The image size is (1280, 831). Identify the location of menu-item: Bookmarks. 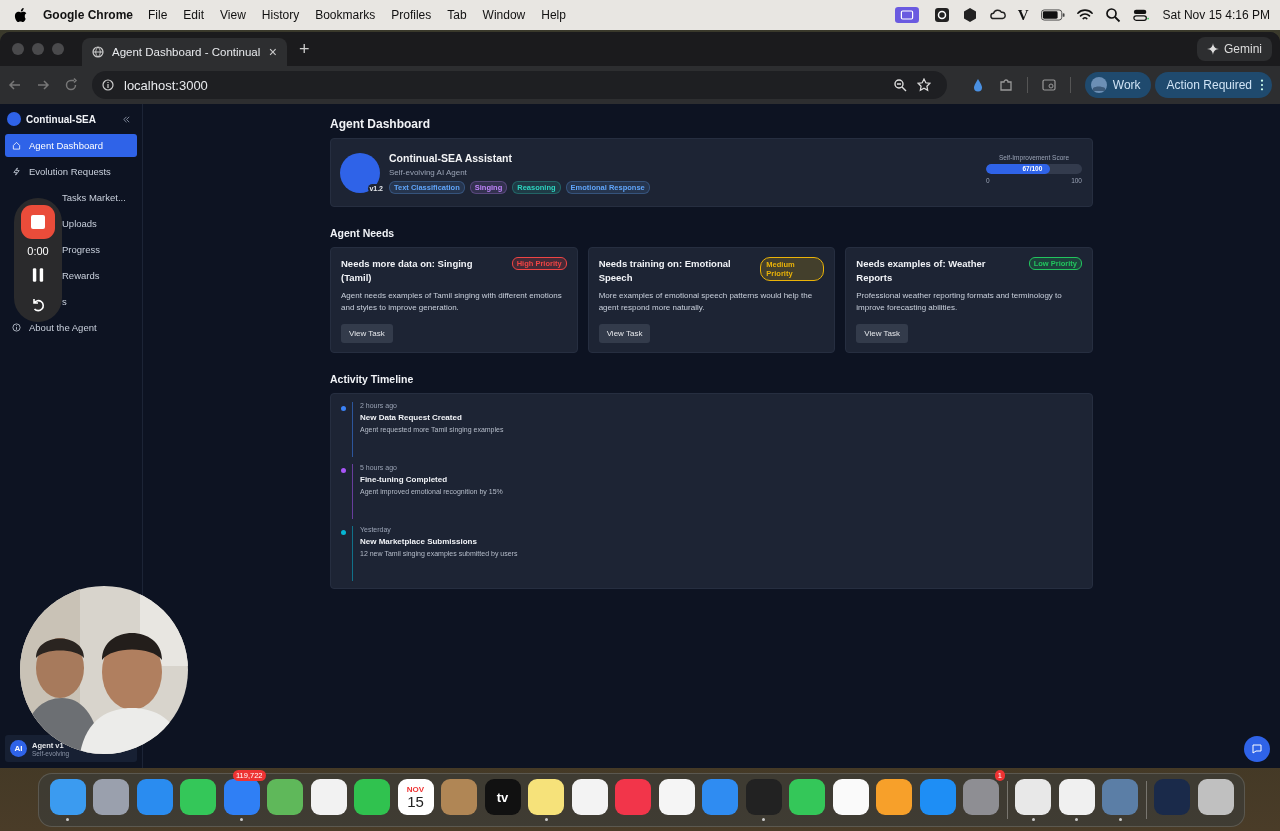
(345, 15).